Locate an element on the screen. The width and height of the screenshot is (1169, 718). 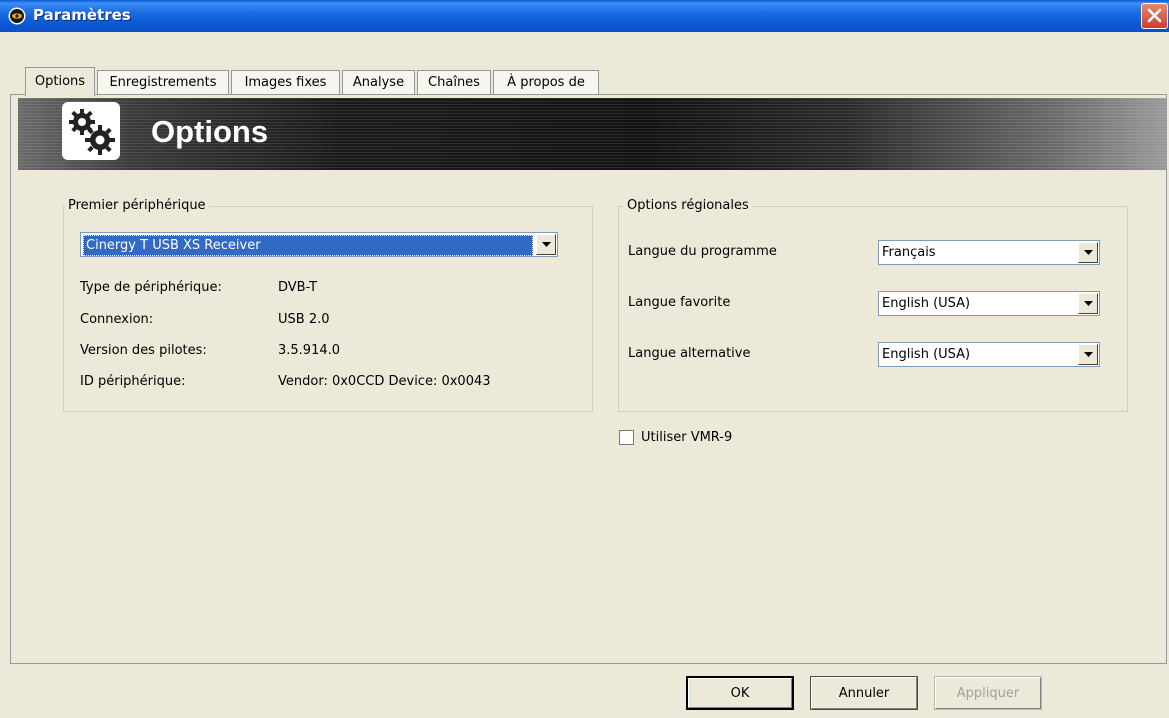
eye-icon is located at coordinates (17, 16).